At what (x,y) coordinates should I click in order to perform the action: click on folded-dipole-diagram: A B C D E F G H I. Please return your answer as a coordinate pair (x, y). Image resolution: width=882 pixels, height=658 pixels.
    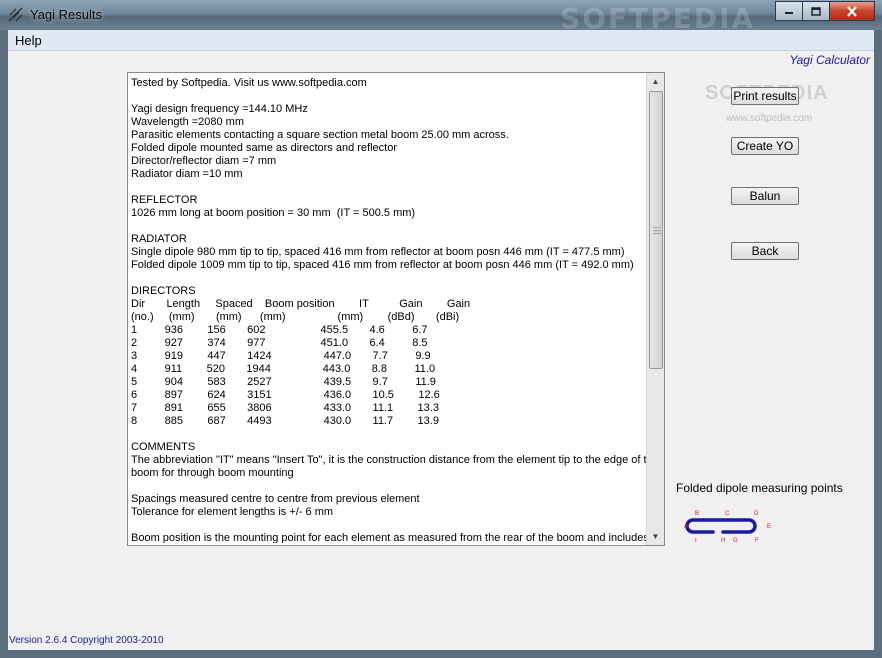
    Looking at the image, I should click on (727, 527).